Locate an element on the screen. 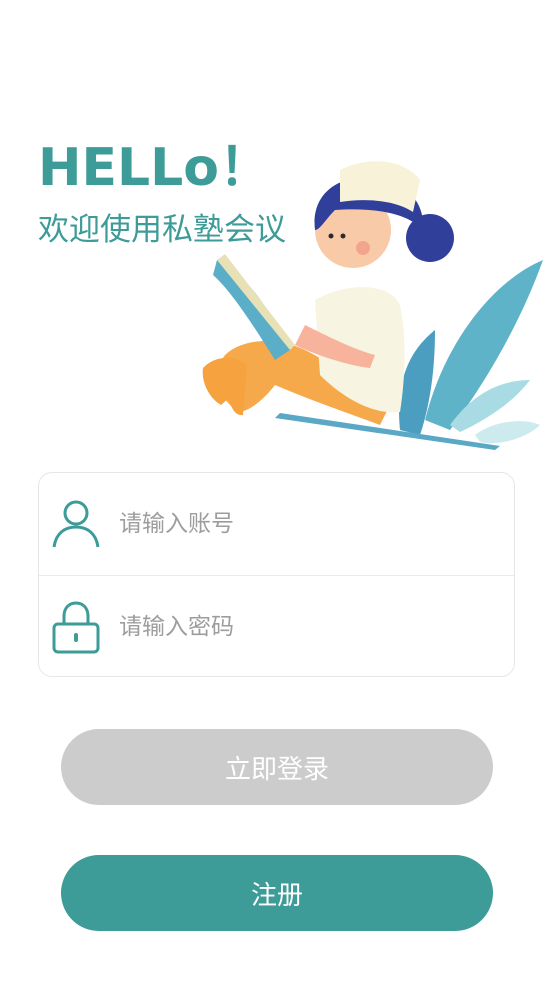 The image size is (554, 984). password-row is located at coordinates (276, 626).